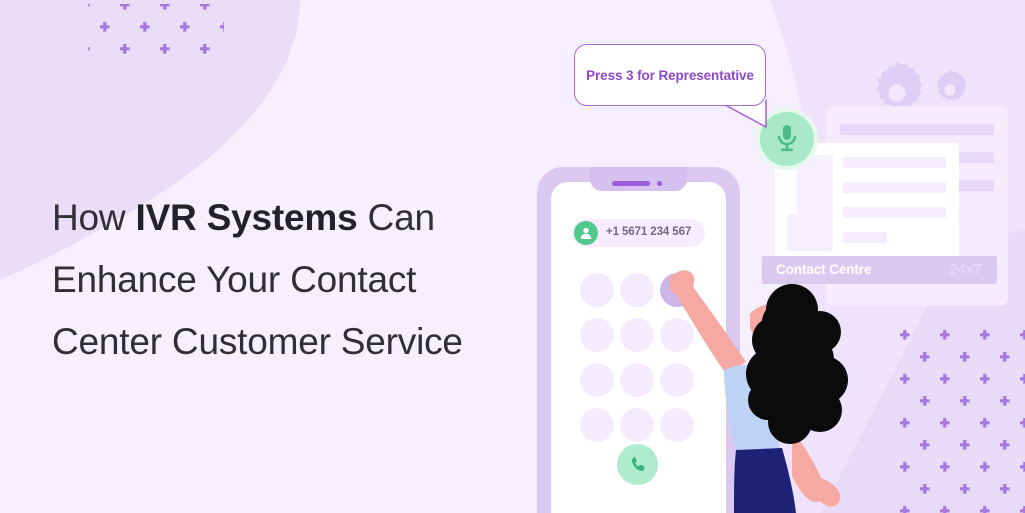 This screenshot has width=1025, height=513. What do you see at coordinates (917, 129) in the screenshot?
I see `card-back-line` at bounding box center [917, 129].